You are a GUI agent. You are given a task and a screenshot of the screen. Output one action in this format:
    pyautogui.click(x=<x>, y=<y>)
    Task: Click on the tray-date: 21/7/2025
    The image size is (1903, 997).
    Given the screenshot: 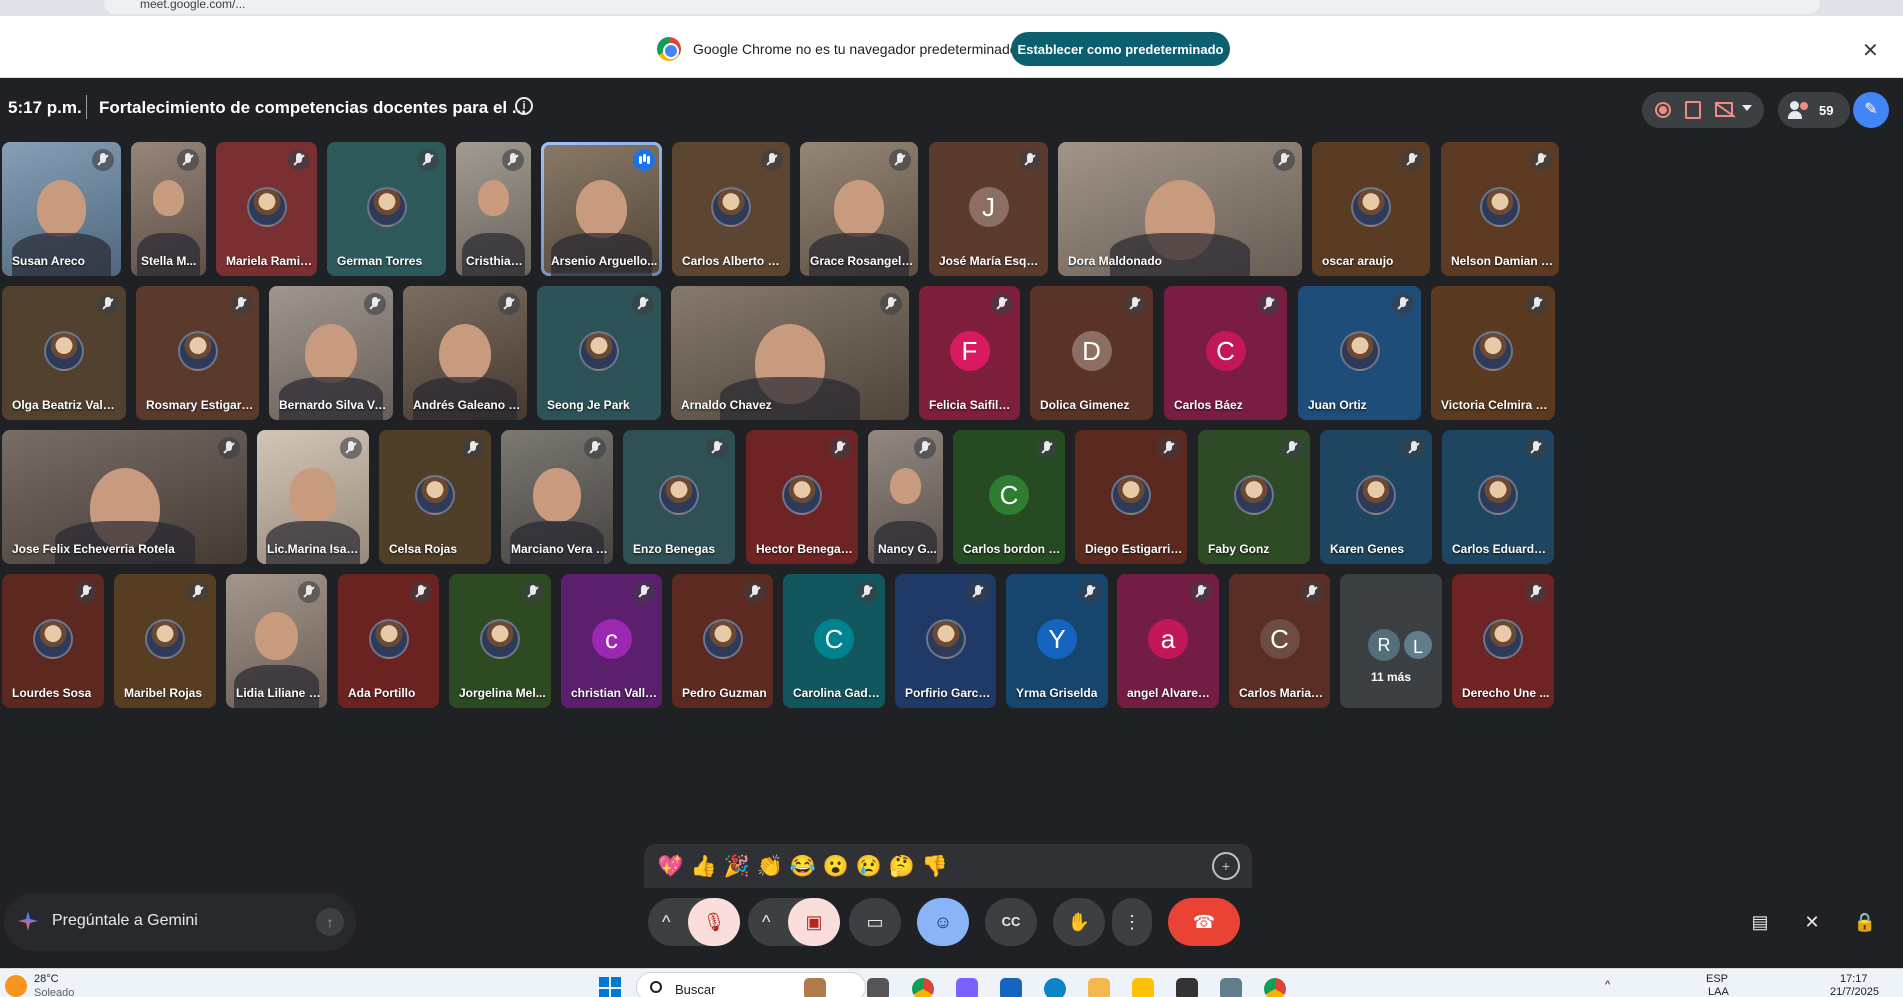 What is the action you would take?
    pyautogui.click(x=1854, y=991)
    